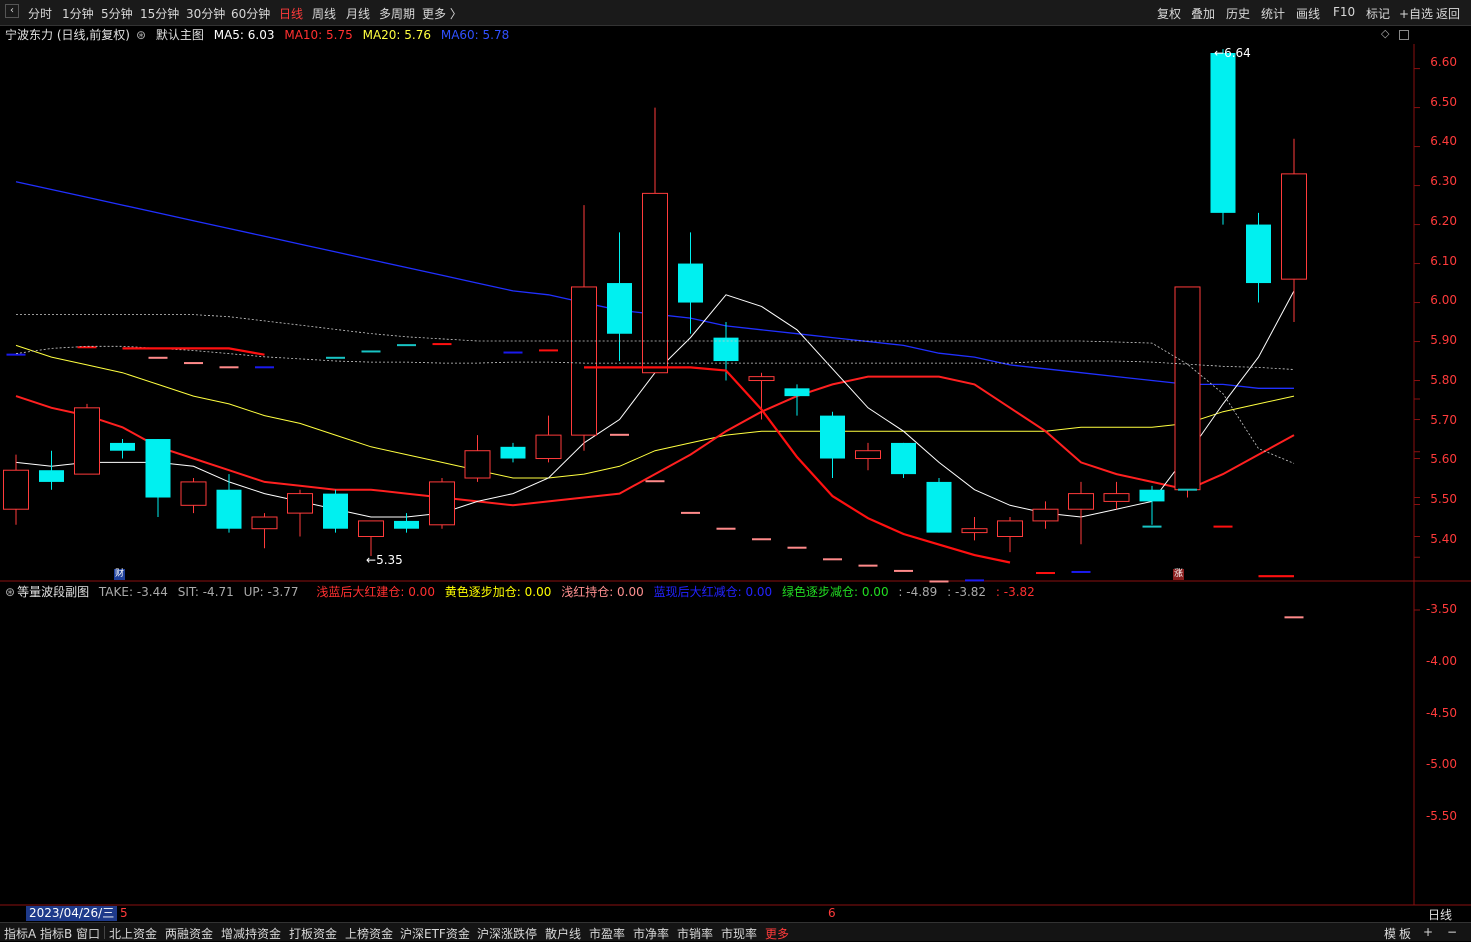  I want to click on diamond-icon: ◇, so click(1385, 33).